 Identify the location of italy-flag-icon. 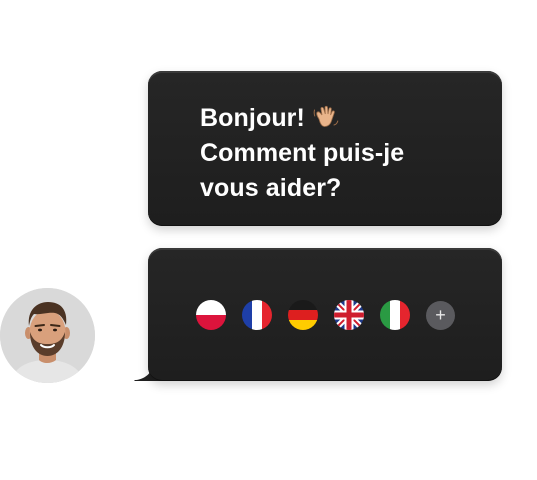
(395, 315).